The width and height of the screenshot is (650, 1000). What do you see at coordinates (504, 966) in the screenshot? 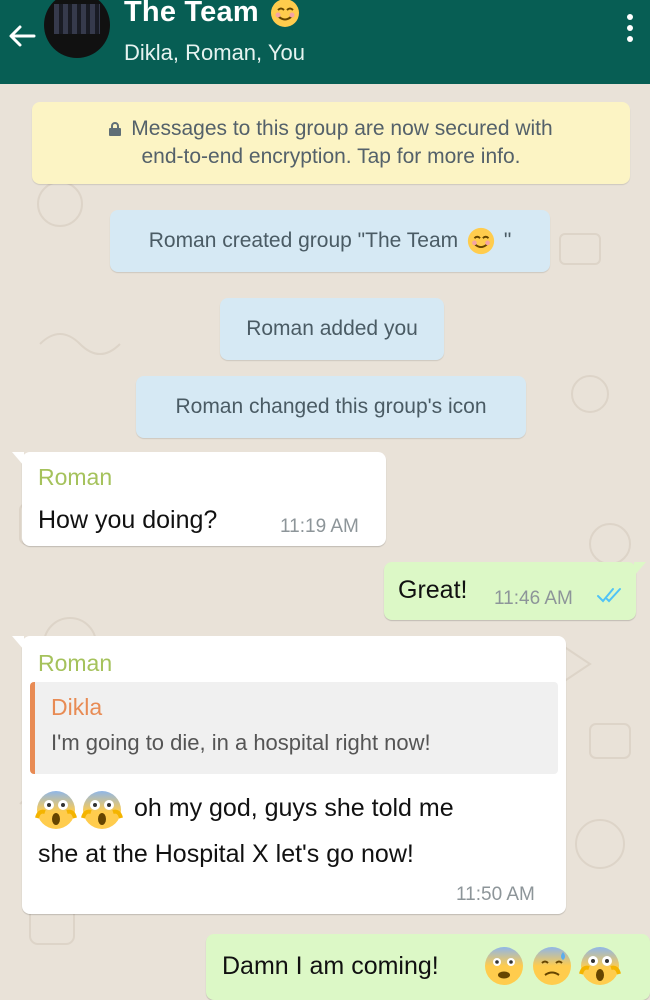
I see `anxious-face-emoji-icon` at bounding box center [504, 966].